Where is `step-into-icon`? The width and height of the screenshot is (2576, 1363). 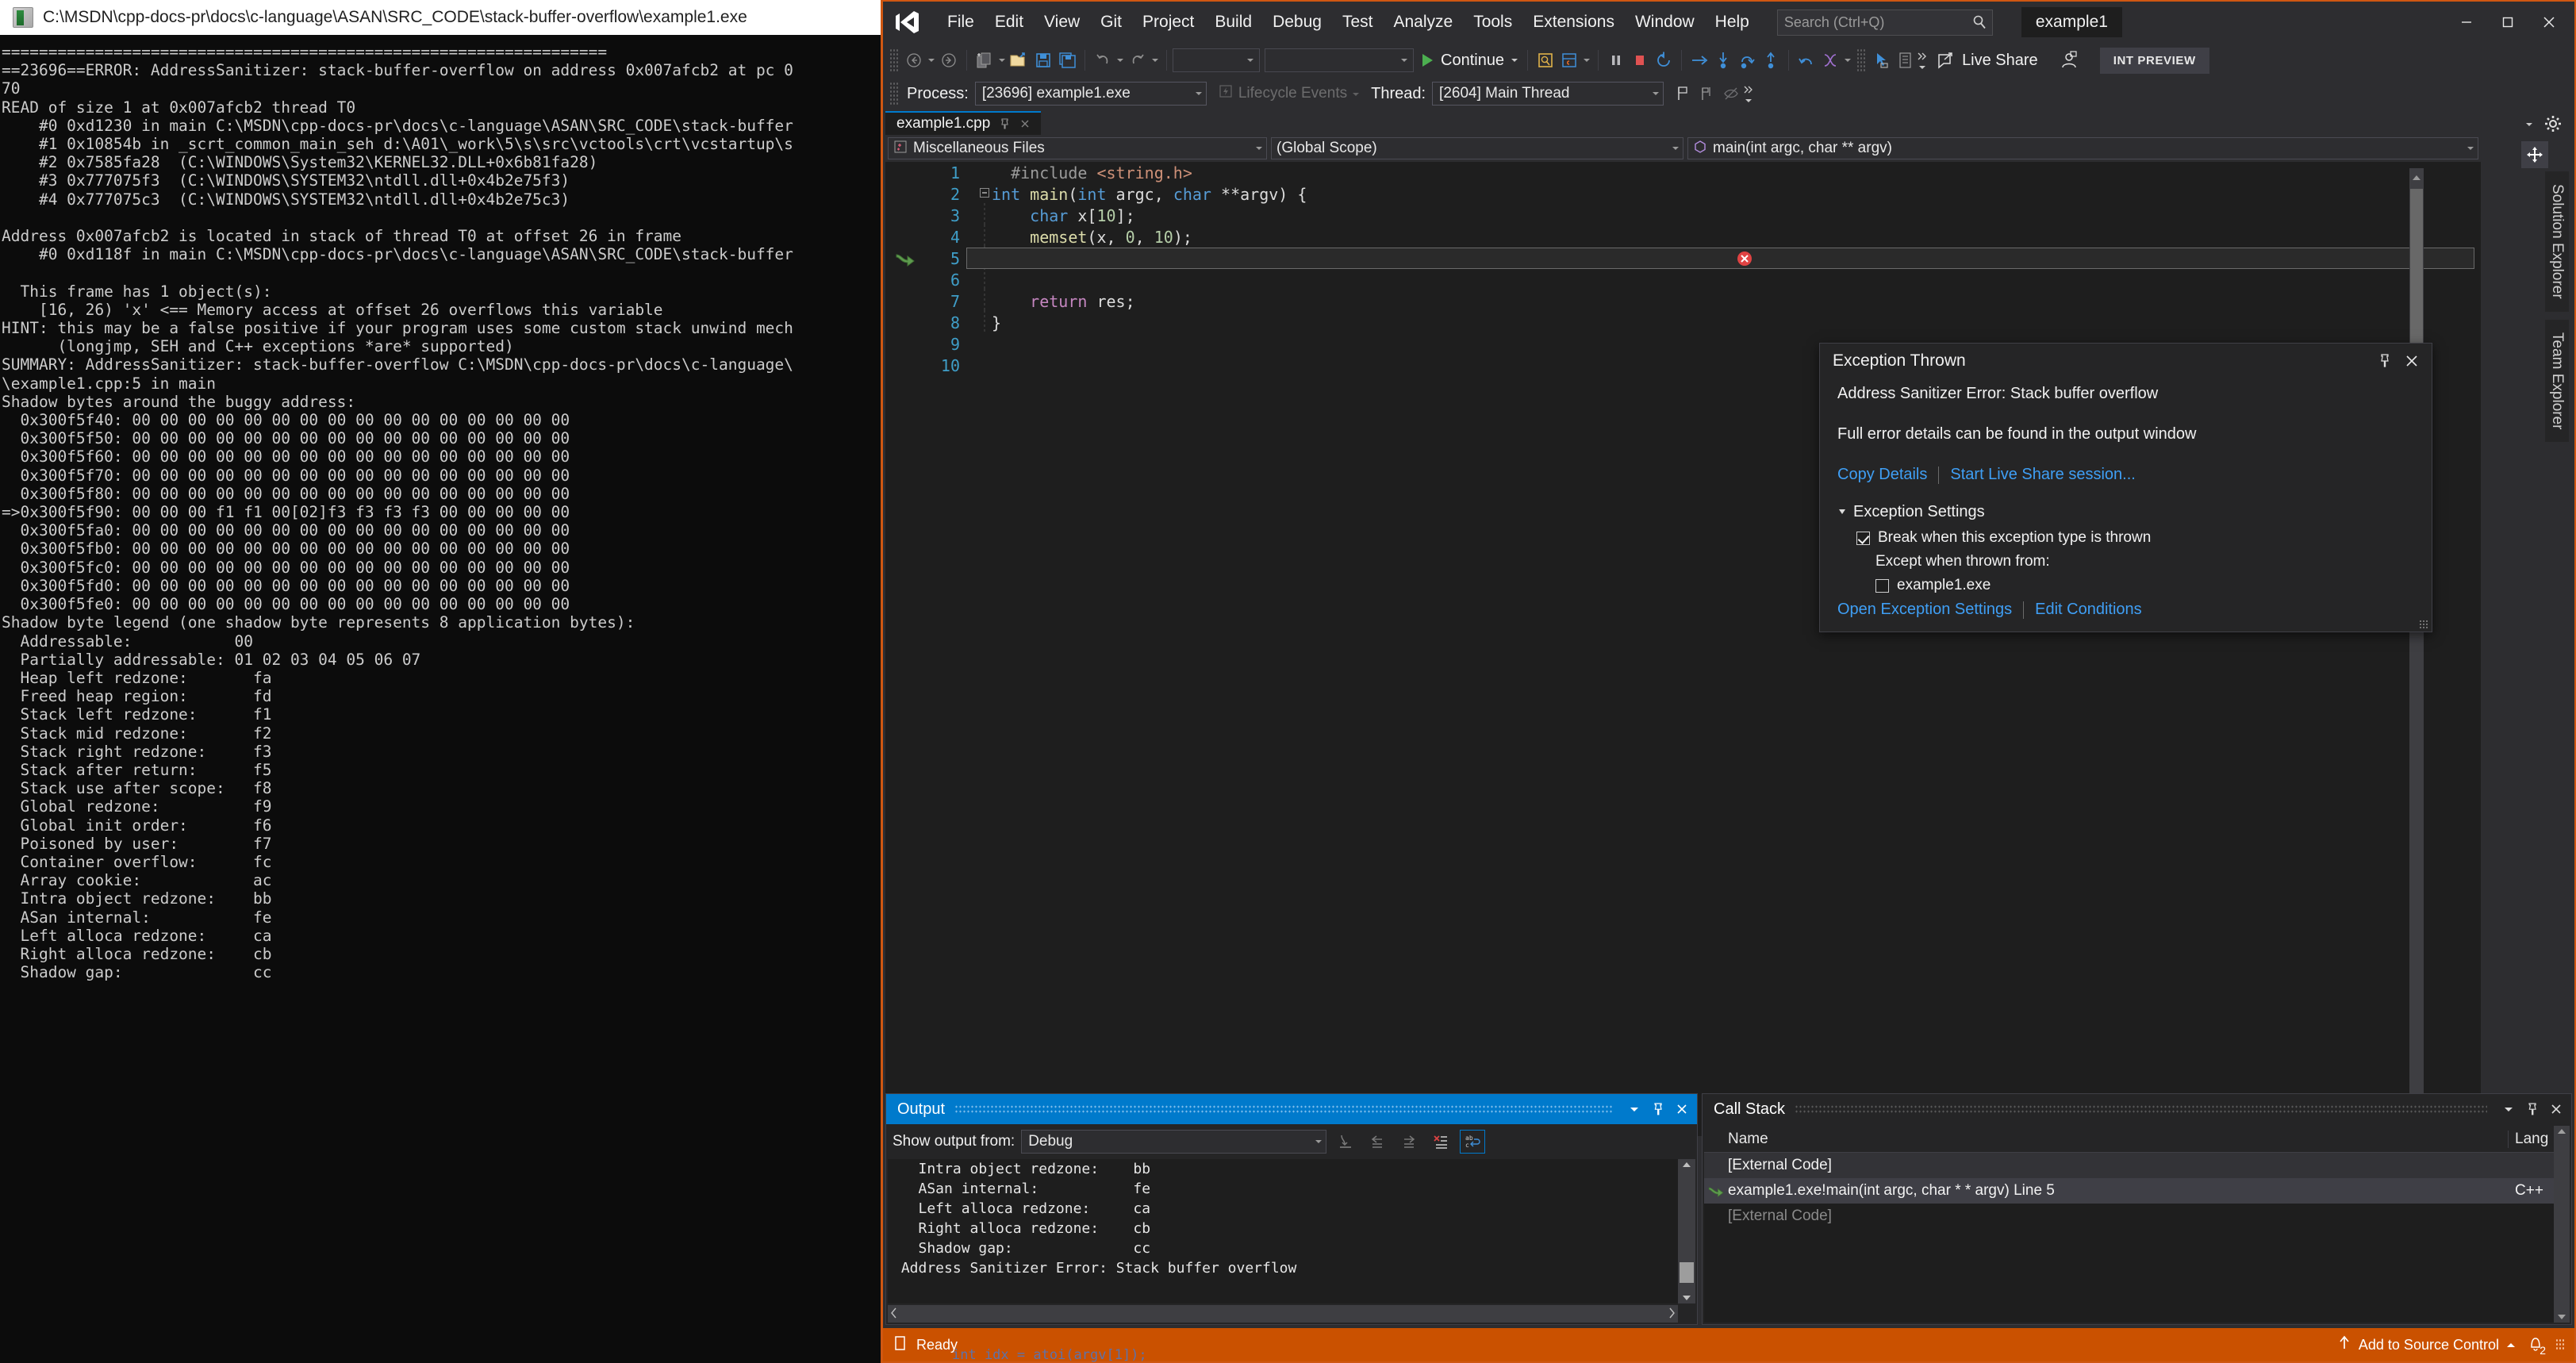
step-into-icon is located at coordinates (1723, 60).